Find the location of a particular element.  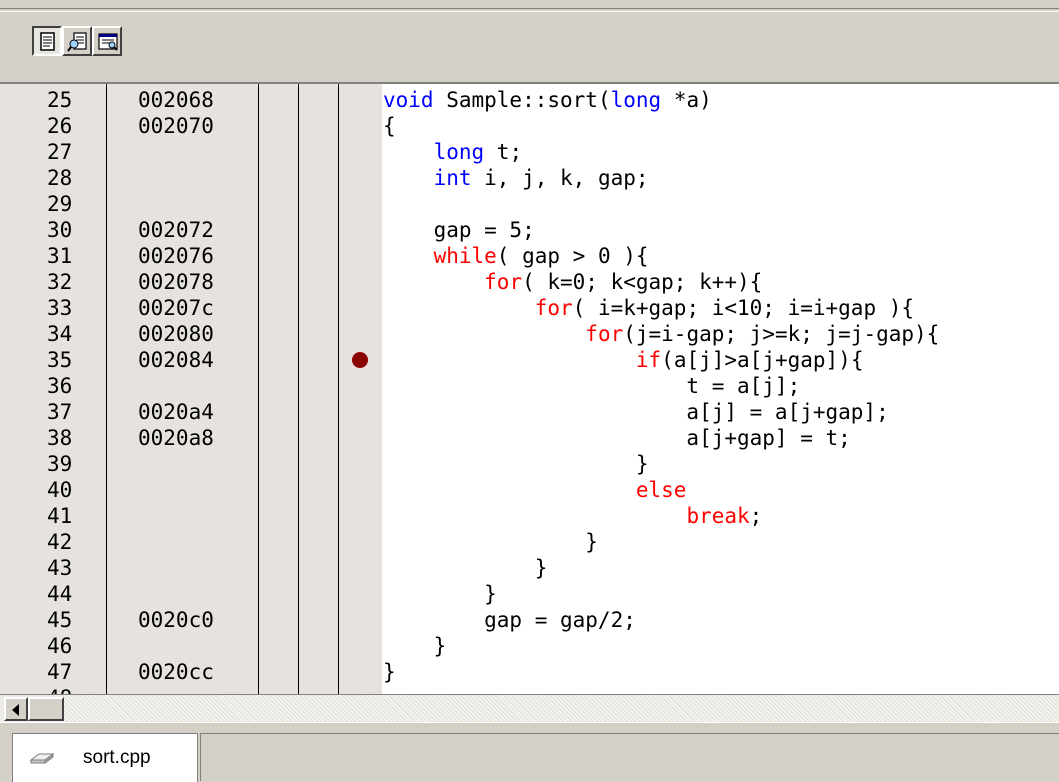

code-token: Sample::sort( is located at coordinates (522, 100).